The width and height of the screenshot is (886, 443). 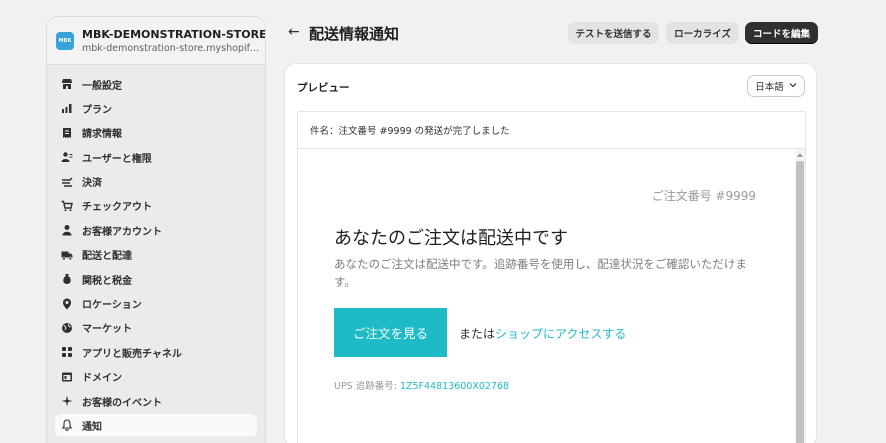 I want to click on sidebar-item-label: マーケット, so click(x=107, y=330).